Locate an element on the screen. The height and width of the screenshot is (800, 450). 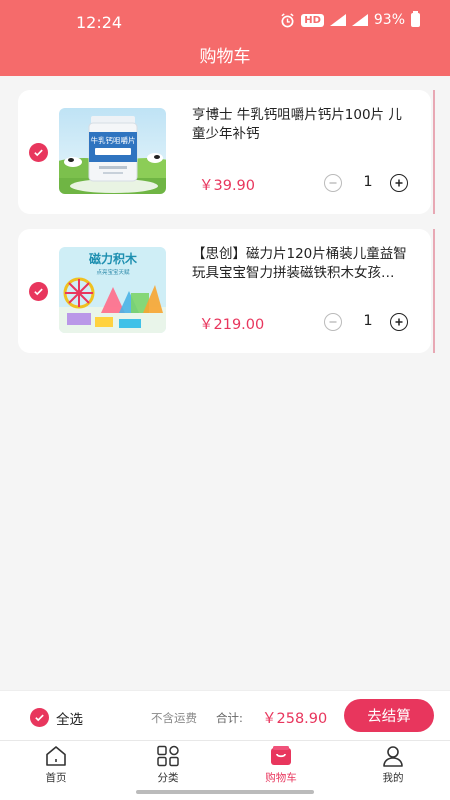
app-header: 12:24 HD 93% 购物车 is located at coordinates (225, 38).